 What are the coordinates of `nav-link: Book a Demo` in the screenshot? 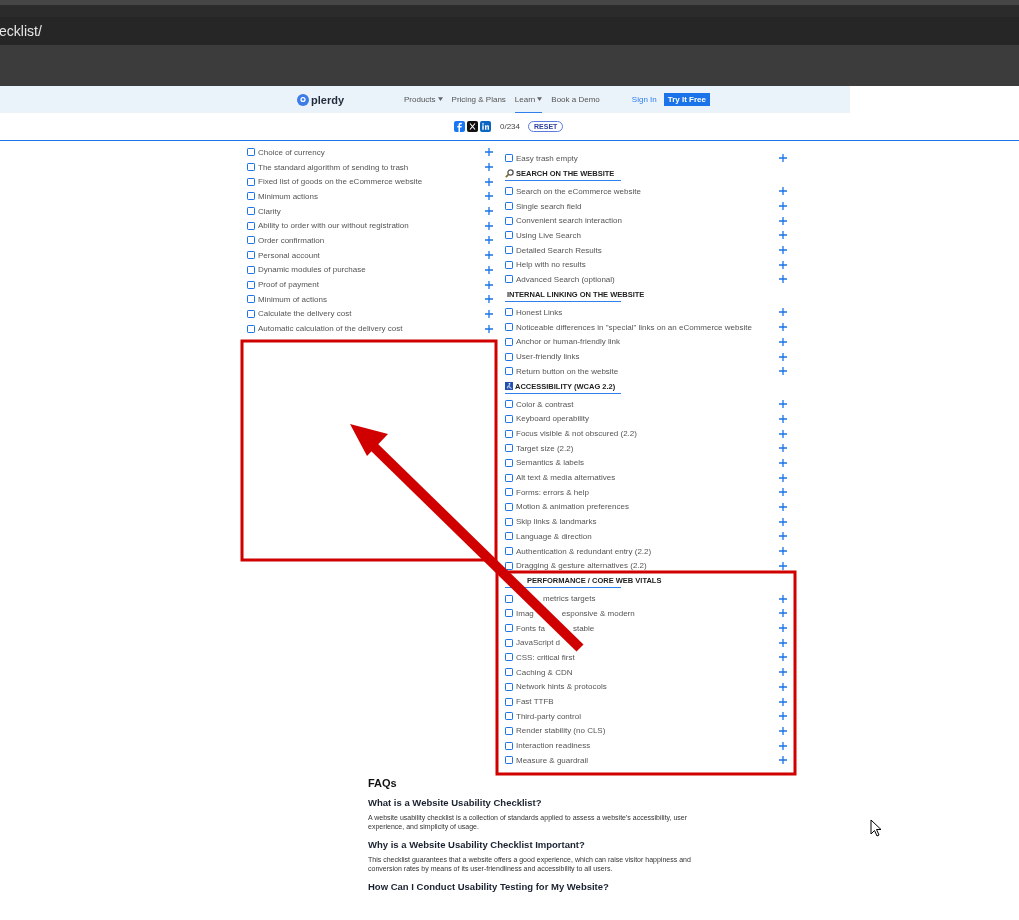 It's located at (575, 99).